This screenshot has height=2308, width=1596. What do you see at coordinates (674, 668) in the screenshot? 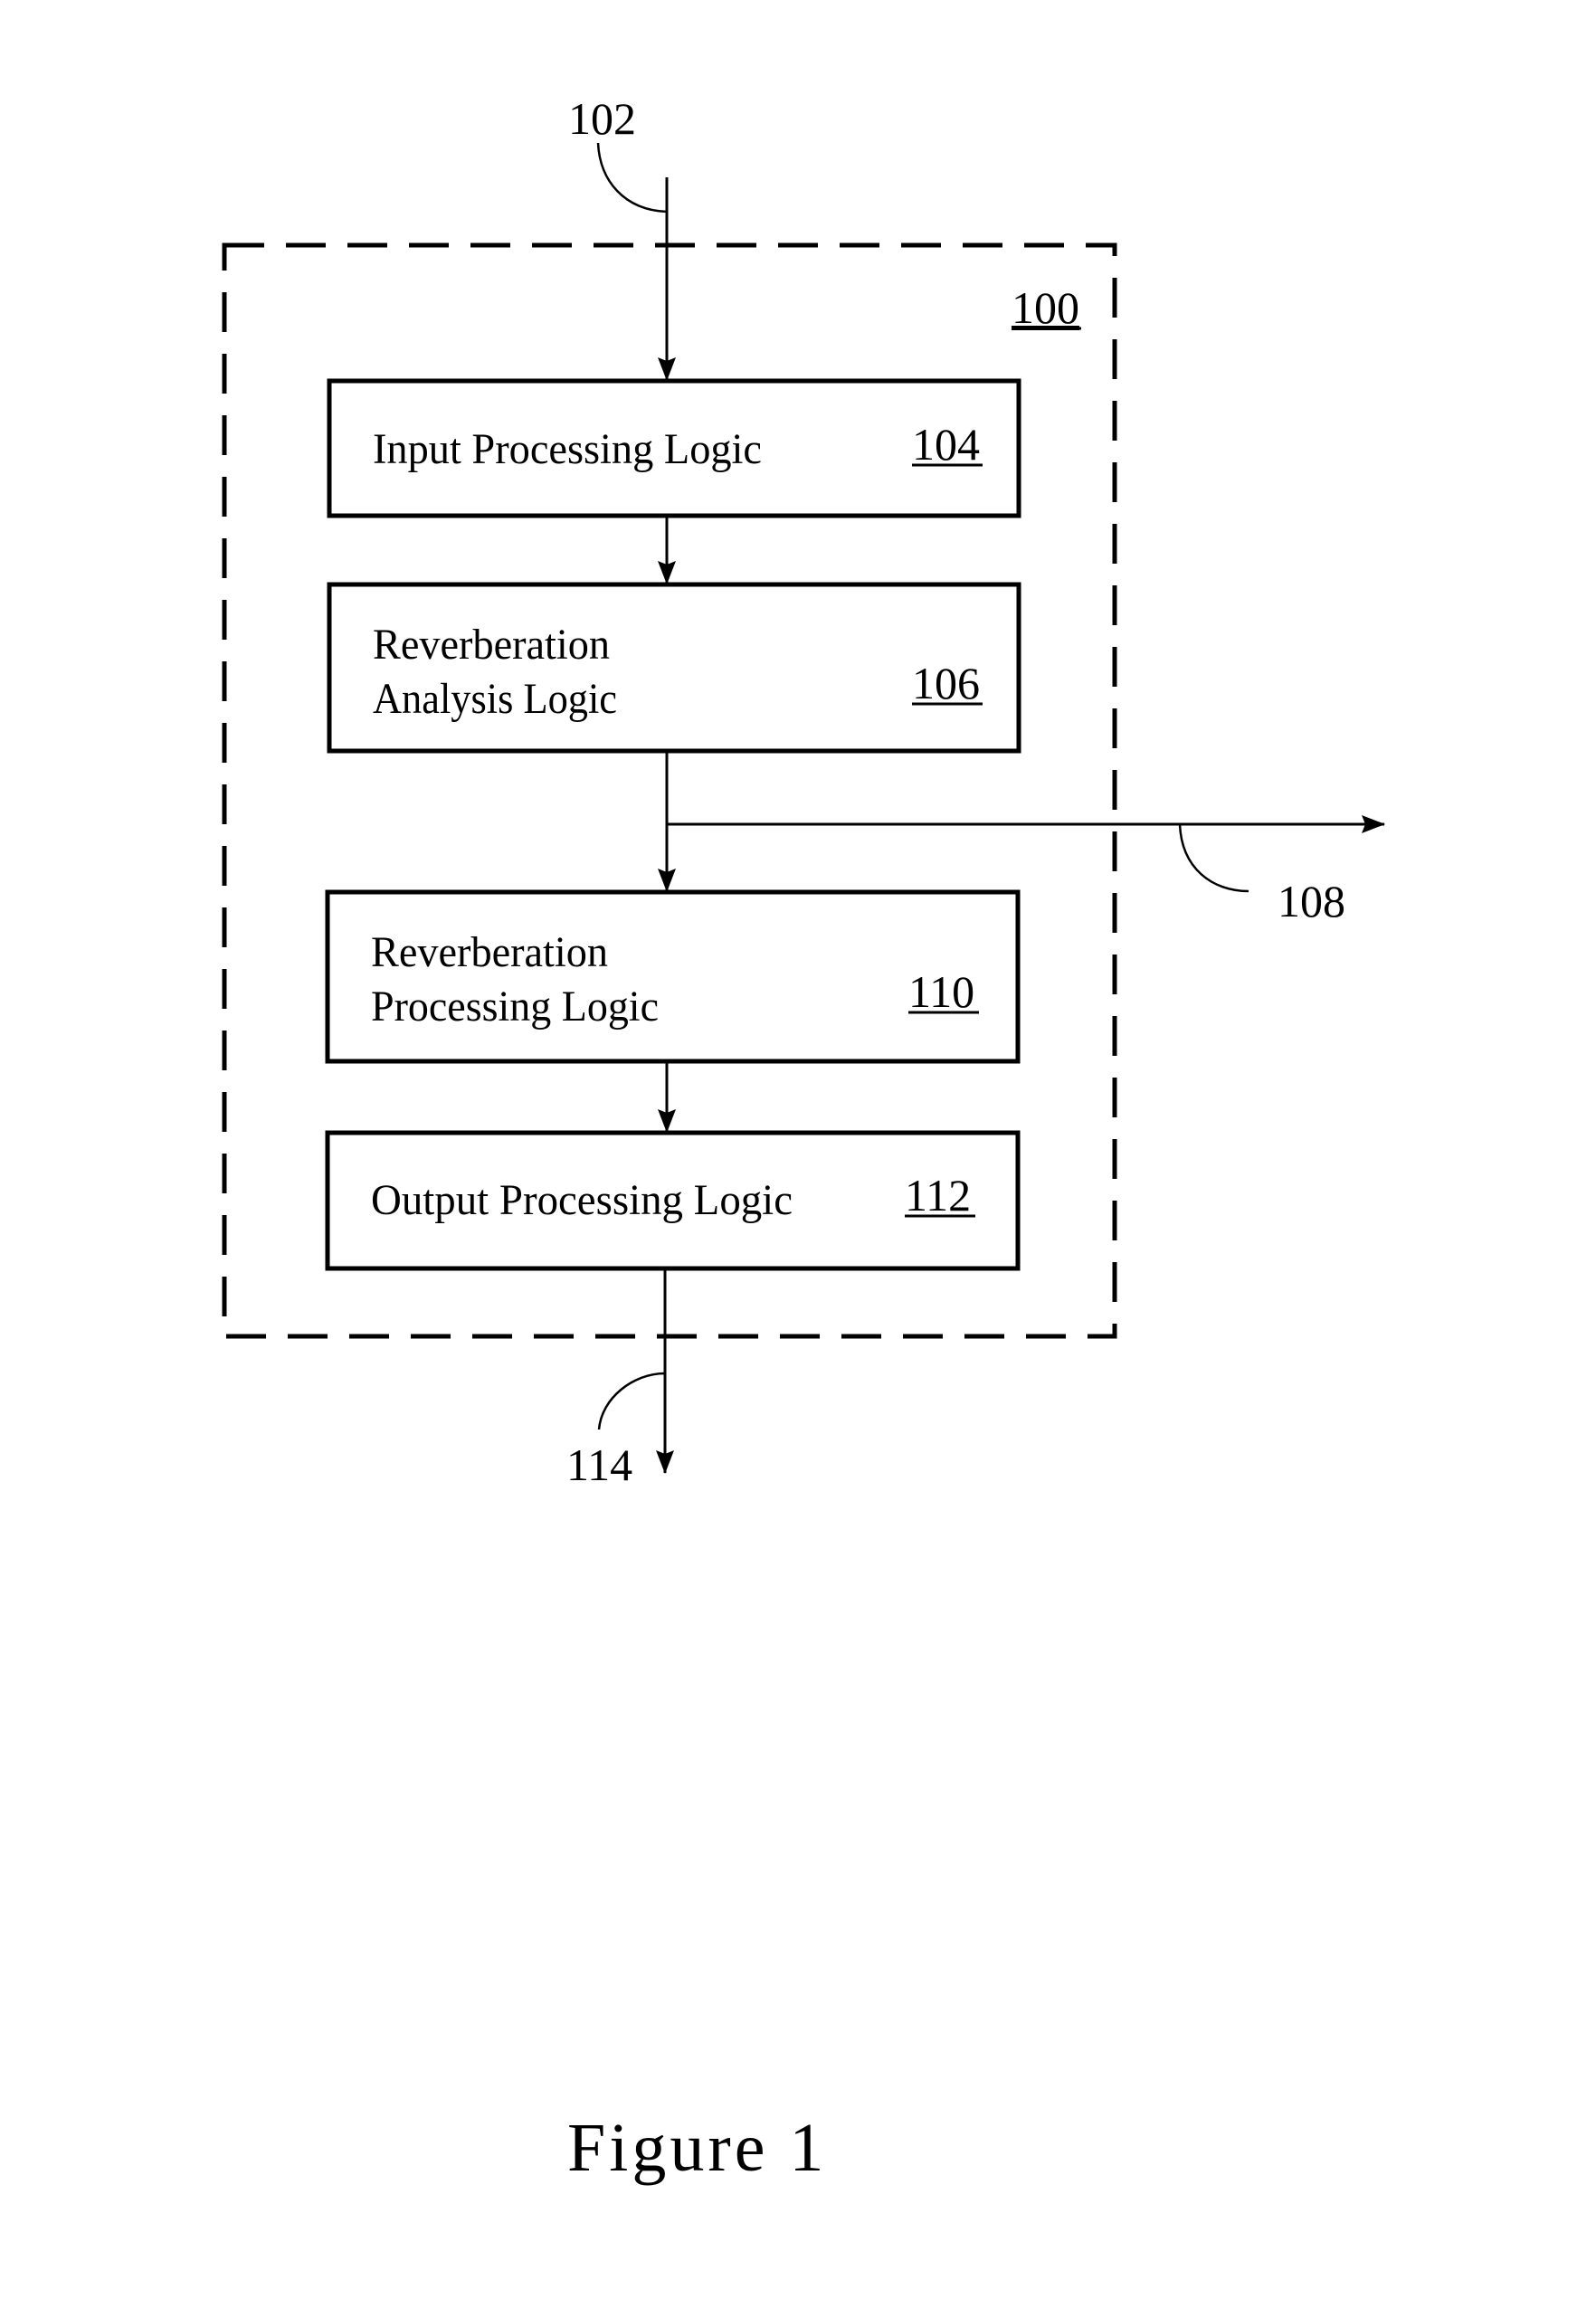
I see `block-reverberation-analysis: Reverberation Analysis Logic 106` at bounding box center [674, 668].